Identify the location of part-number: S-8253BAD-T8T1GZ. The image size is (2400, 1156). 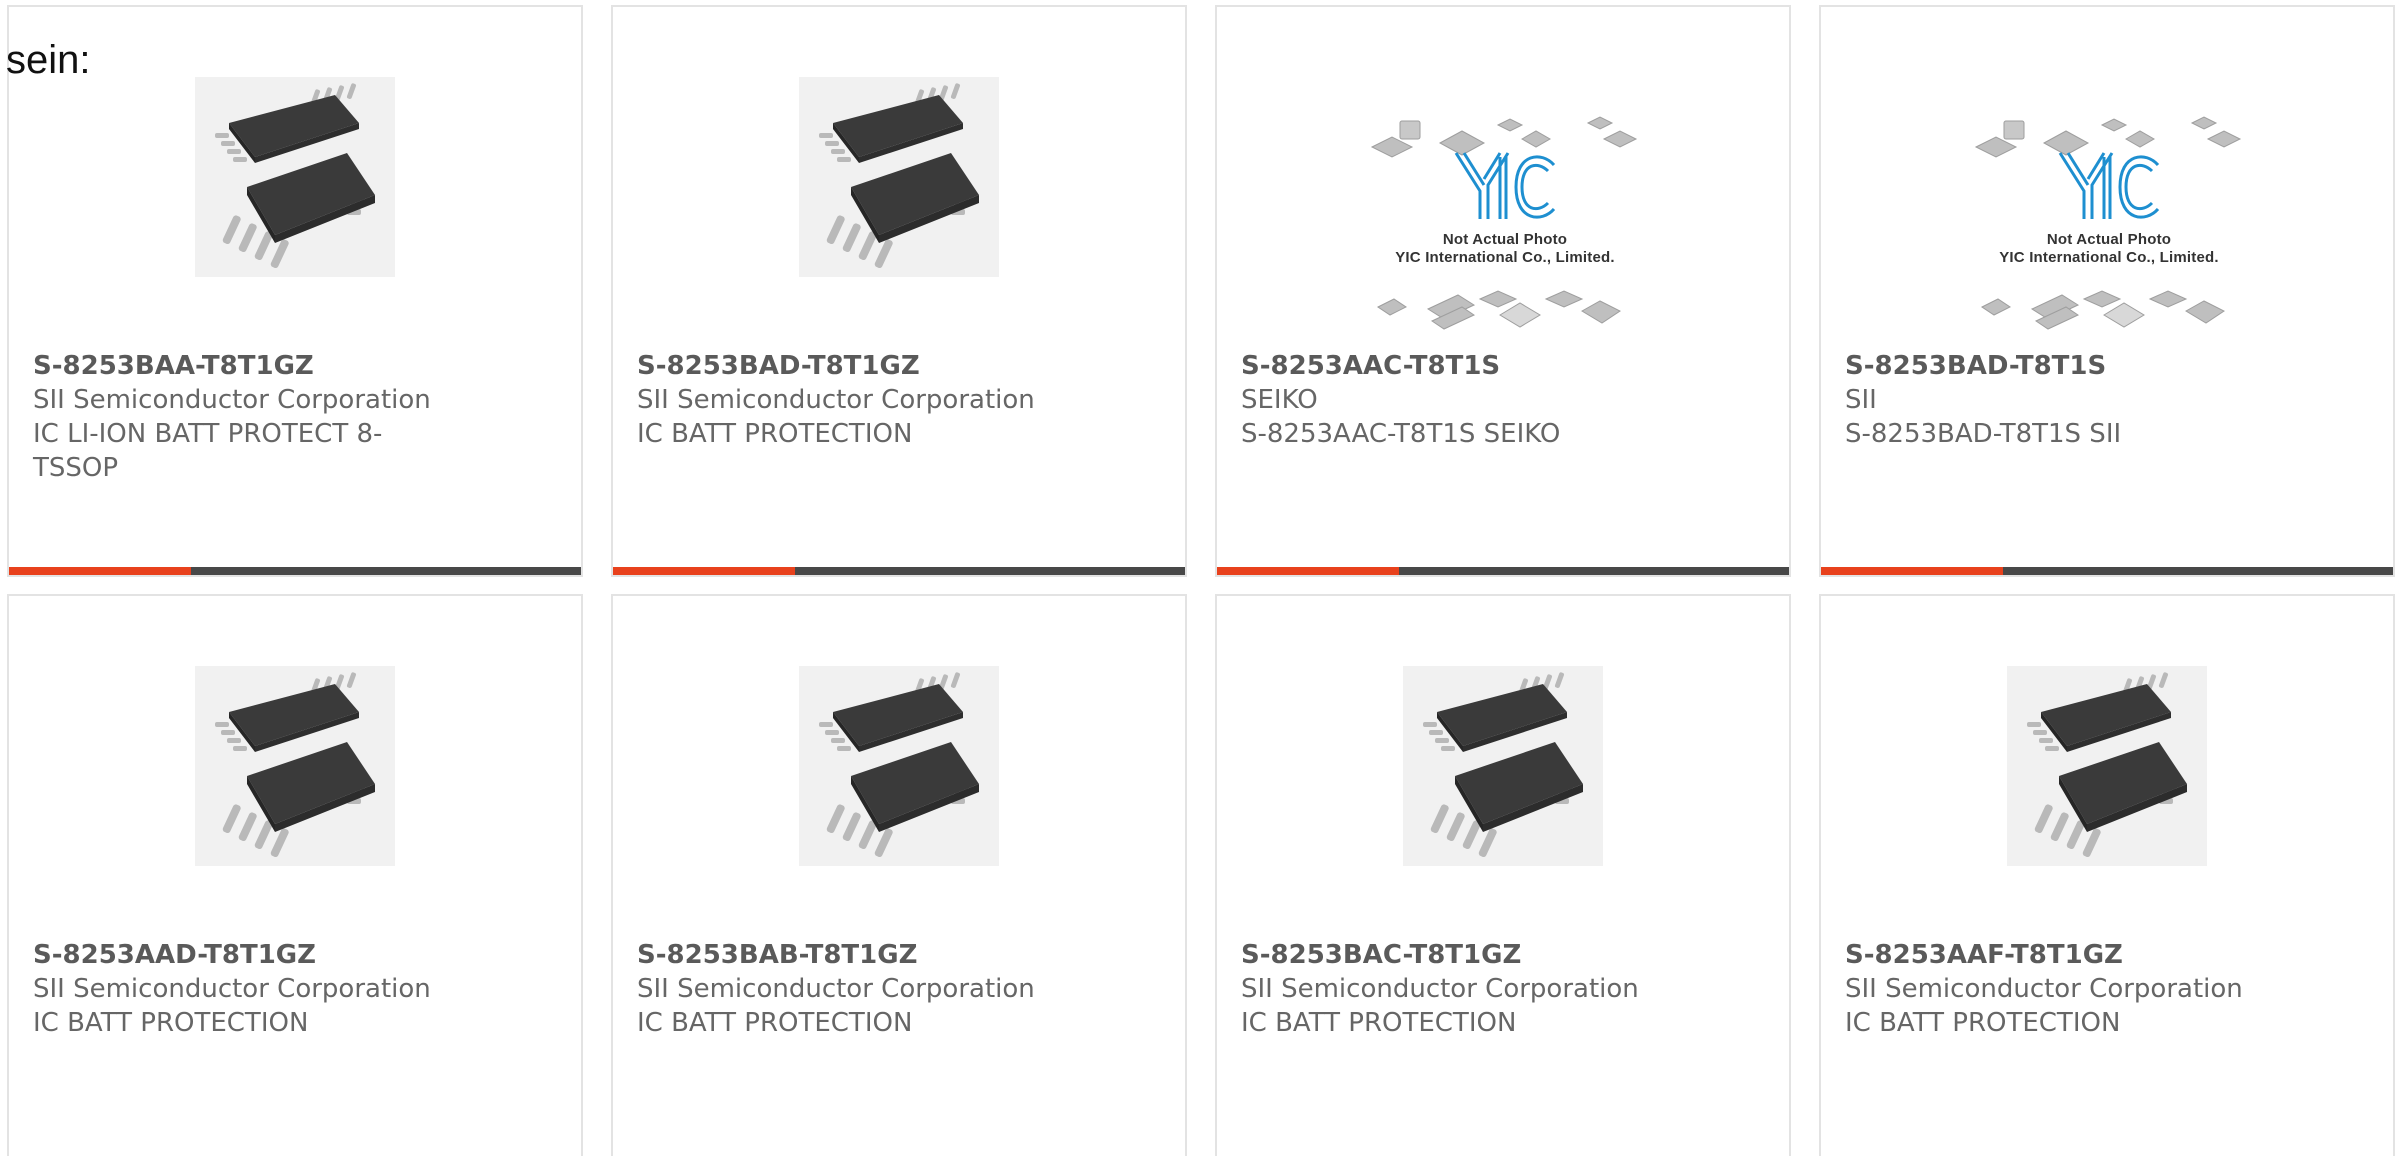
(842, 366).